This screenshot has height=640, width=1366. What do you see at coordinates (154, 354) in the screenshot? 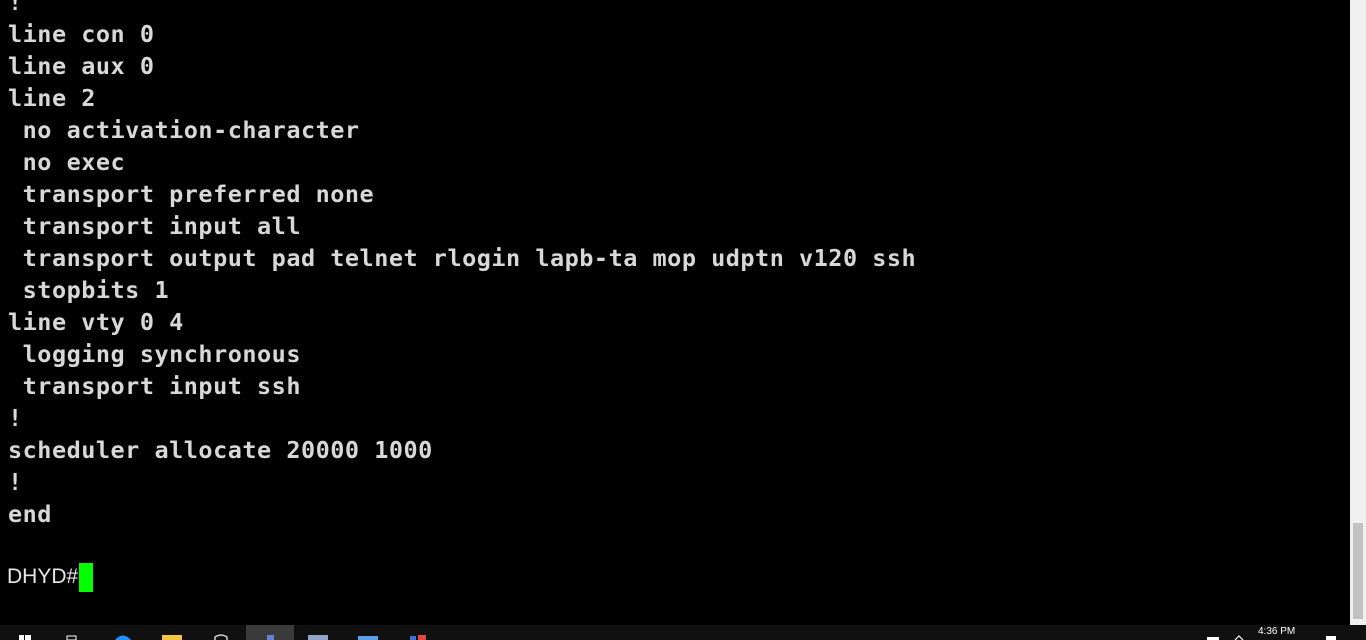
I see `terminal-line: logging synchronous` at bounding box center [154, 354].